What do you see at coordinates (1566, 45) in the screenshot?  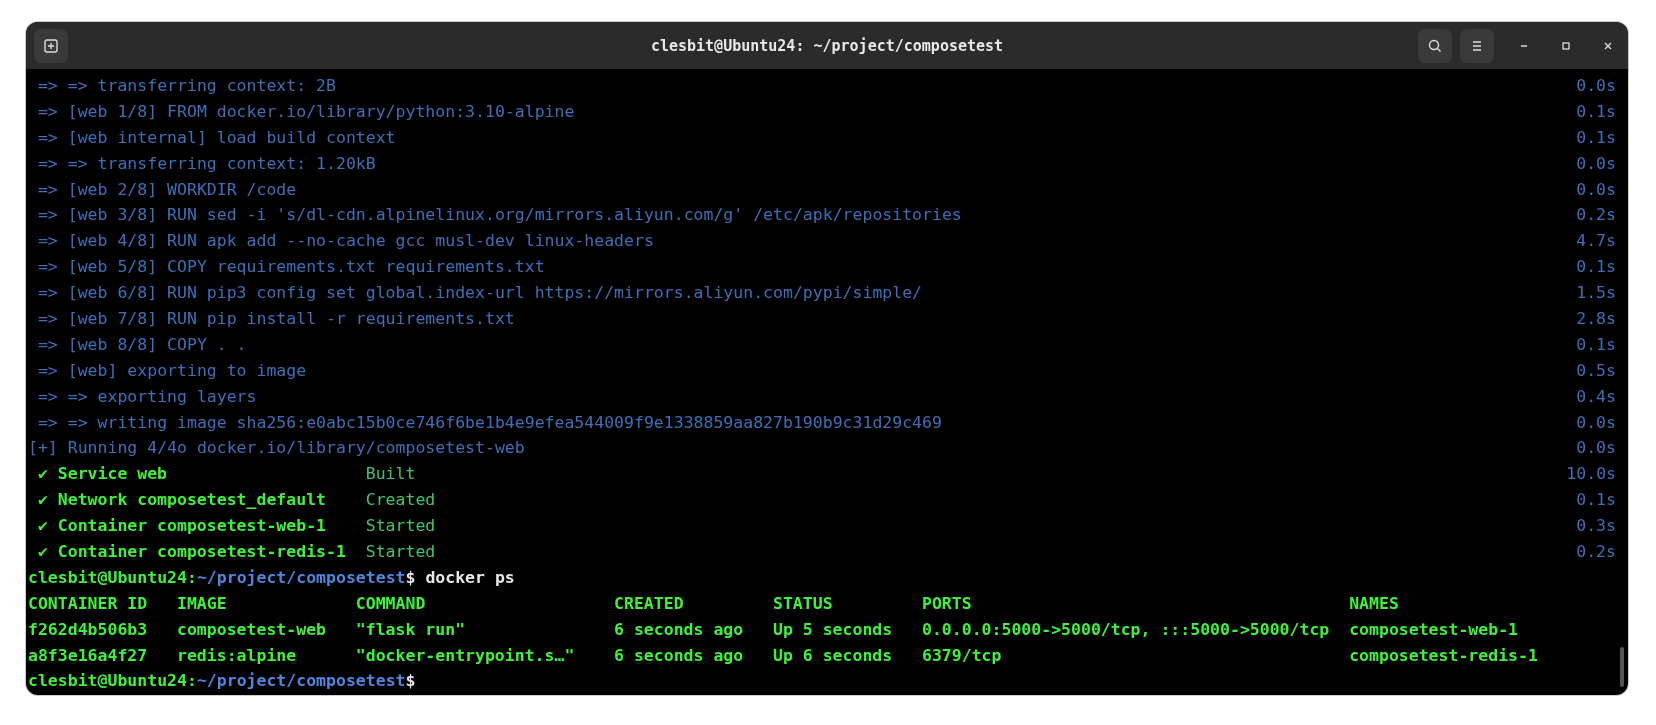 I see `maximize-icon` at bounding box center [1566, 45].